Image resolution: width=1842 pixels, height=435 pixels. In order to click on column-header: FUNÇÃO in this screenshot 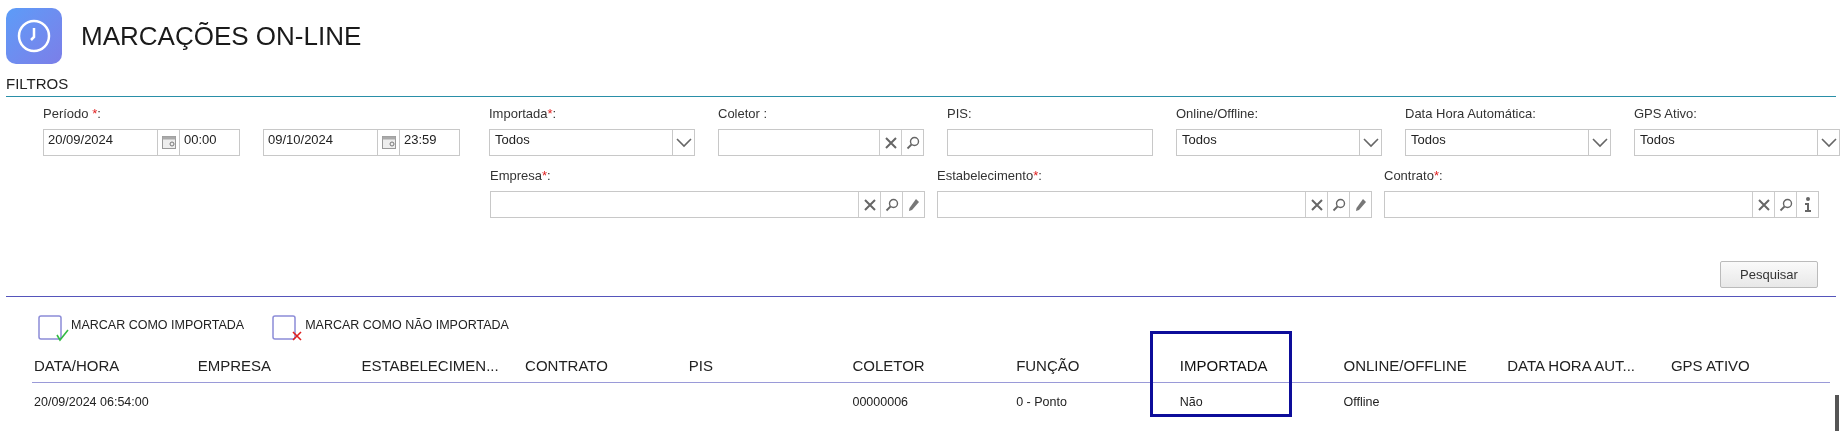, I will do `click(1048, 365)`.